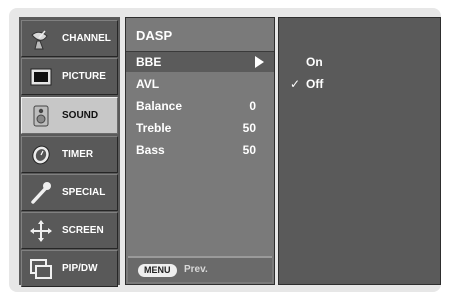 The image size is (449, 300). What do you see at coordinates (200, 106) in the screenshot?
I see `menu-item-balance: Balance 0` at bounding box center [200, 106].